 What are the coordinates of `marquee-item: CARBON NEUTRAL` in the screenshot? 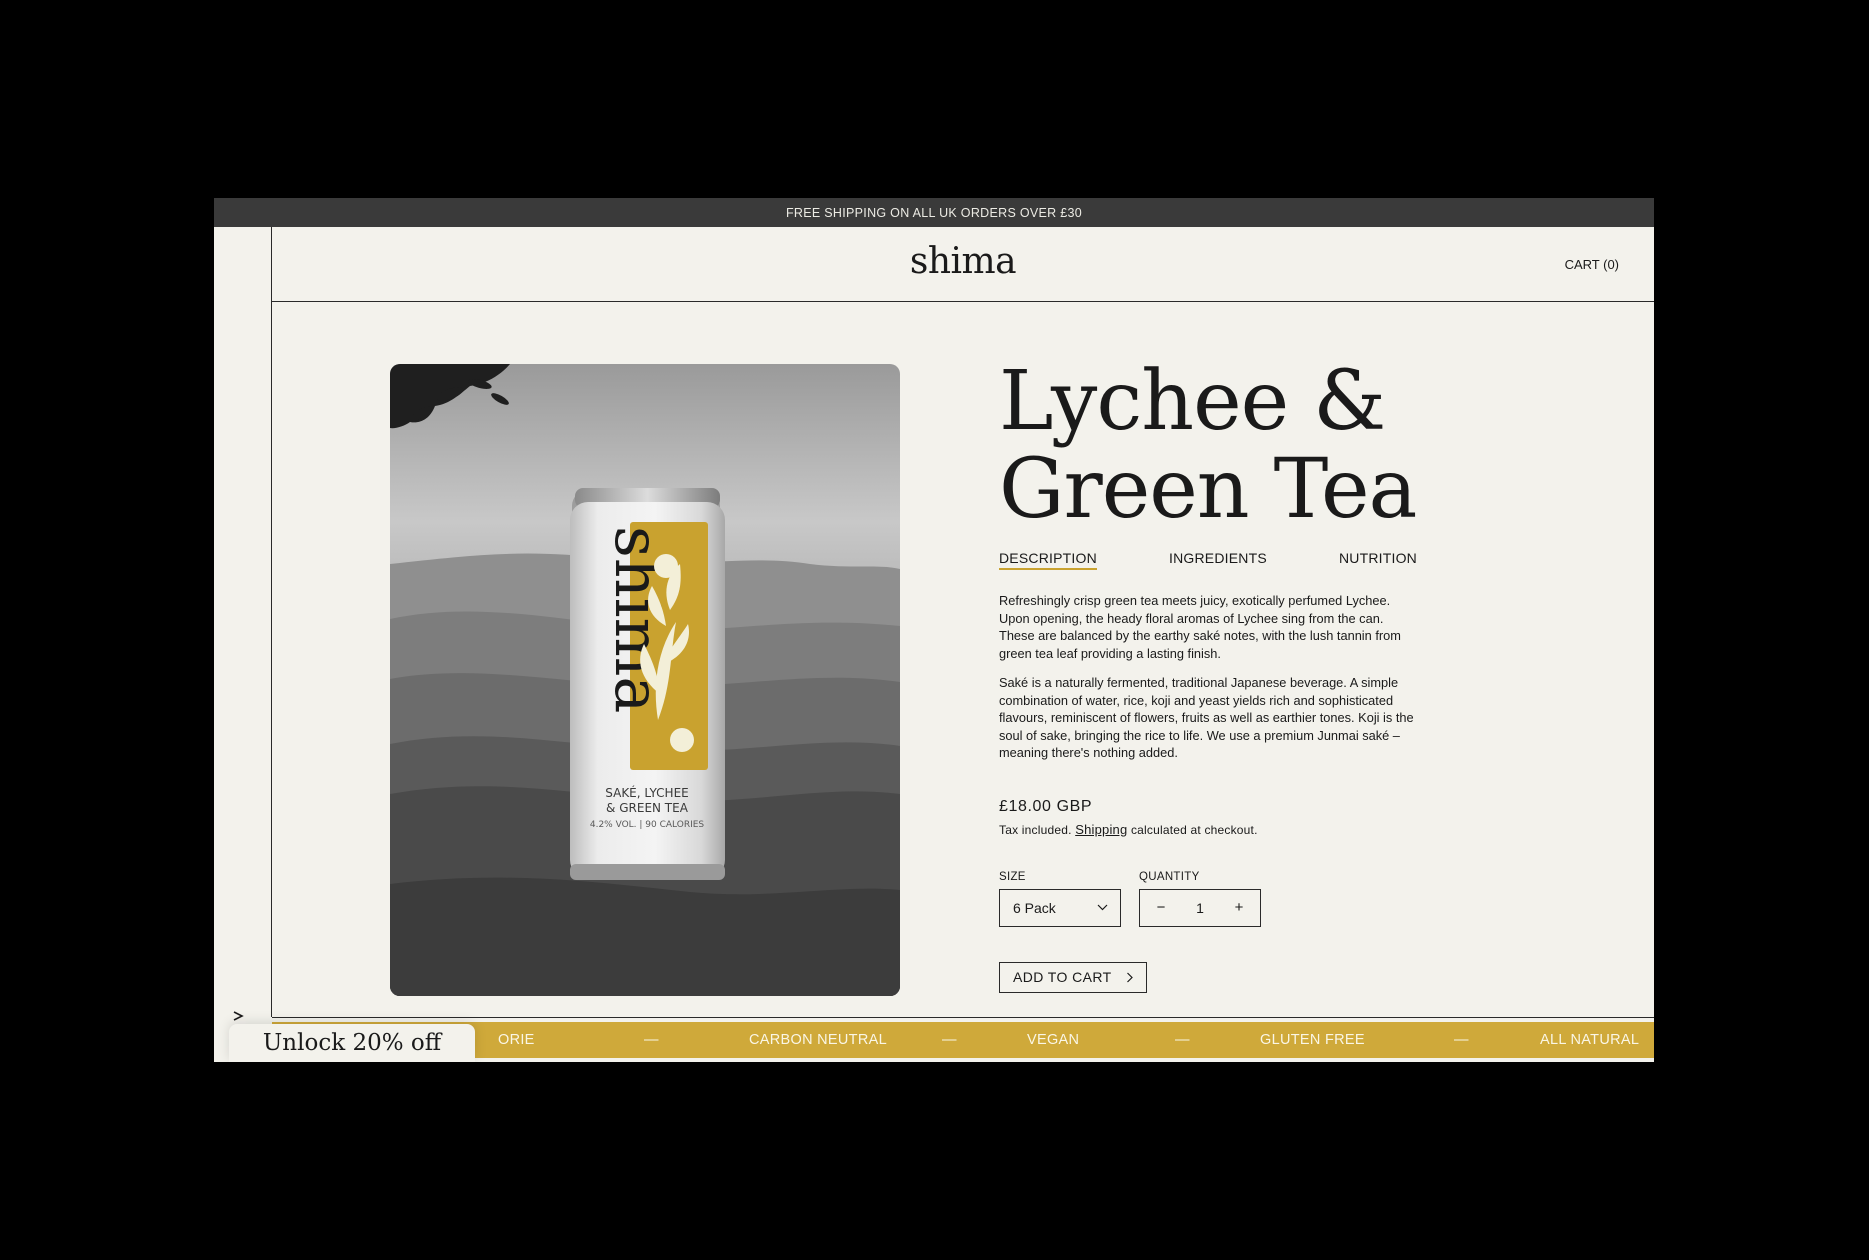 It's located at (818, 1040).